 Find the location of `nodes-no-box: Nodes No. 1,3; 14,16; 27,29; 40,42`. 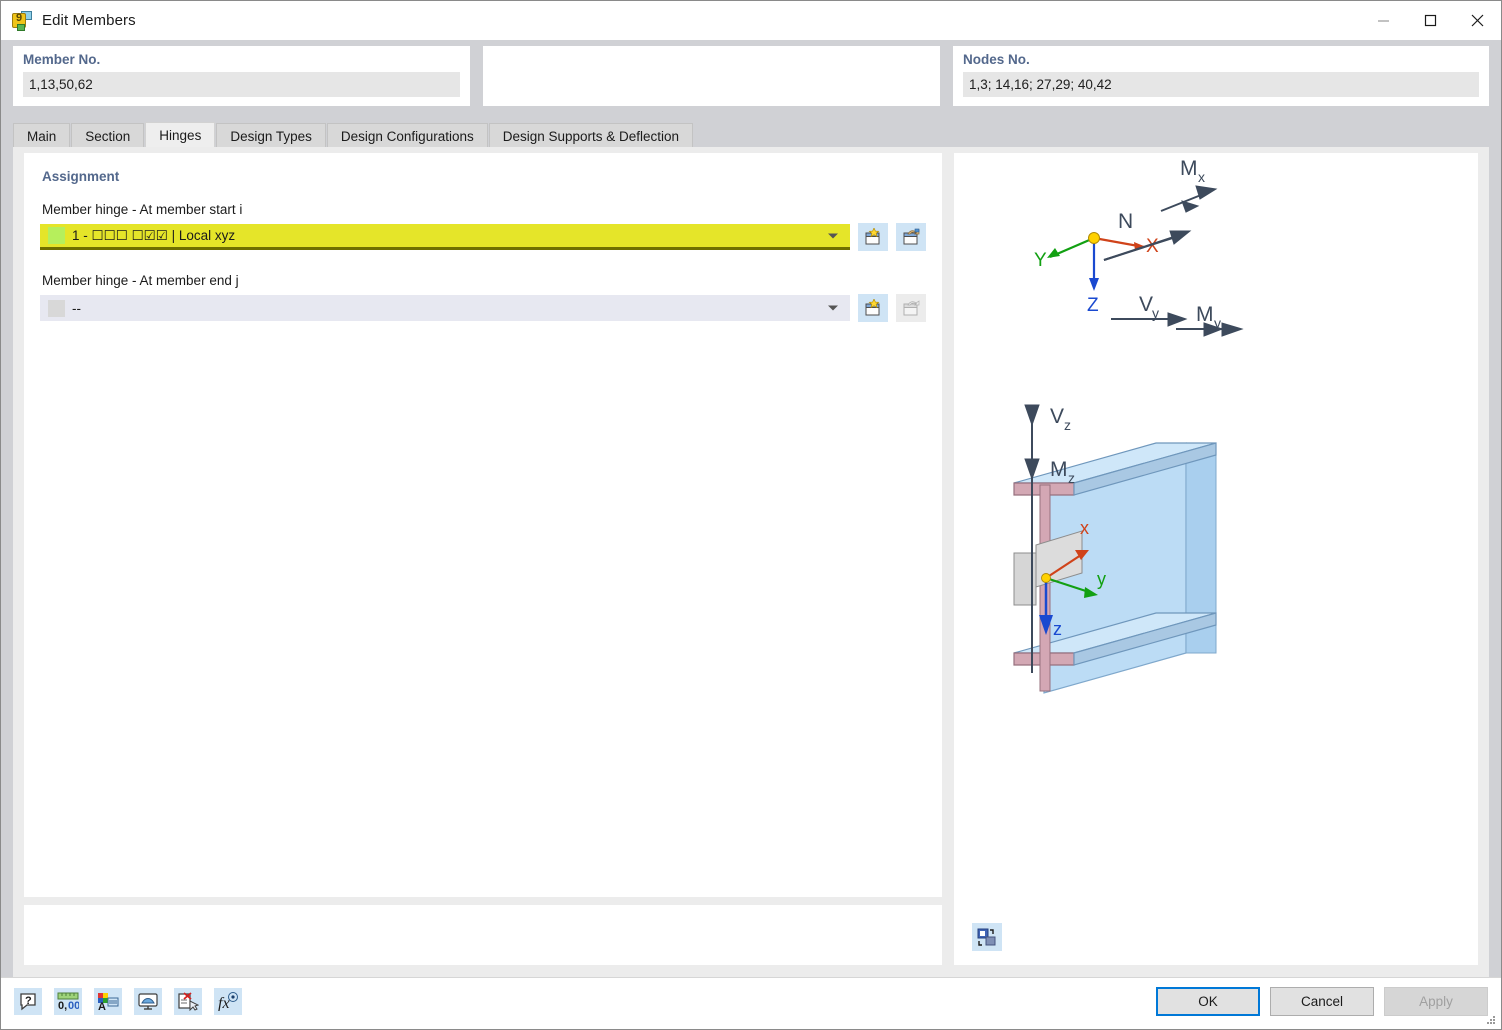

nodes-no-box: Nodes No. 1,3; 14,16; 27,29; 40,42 is located at coordinates (1221, 76).